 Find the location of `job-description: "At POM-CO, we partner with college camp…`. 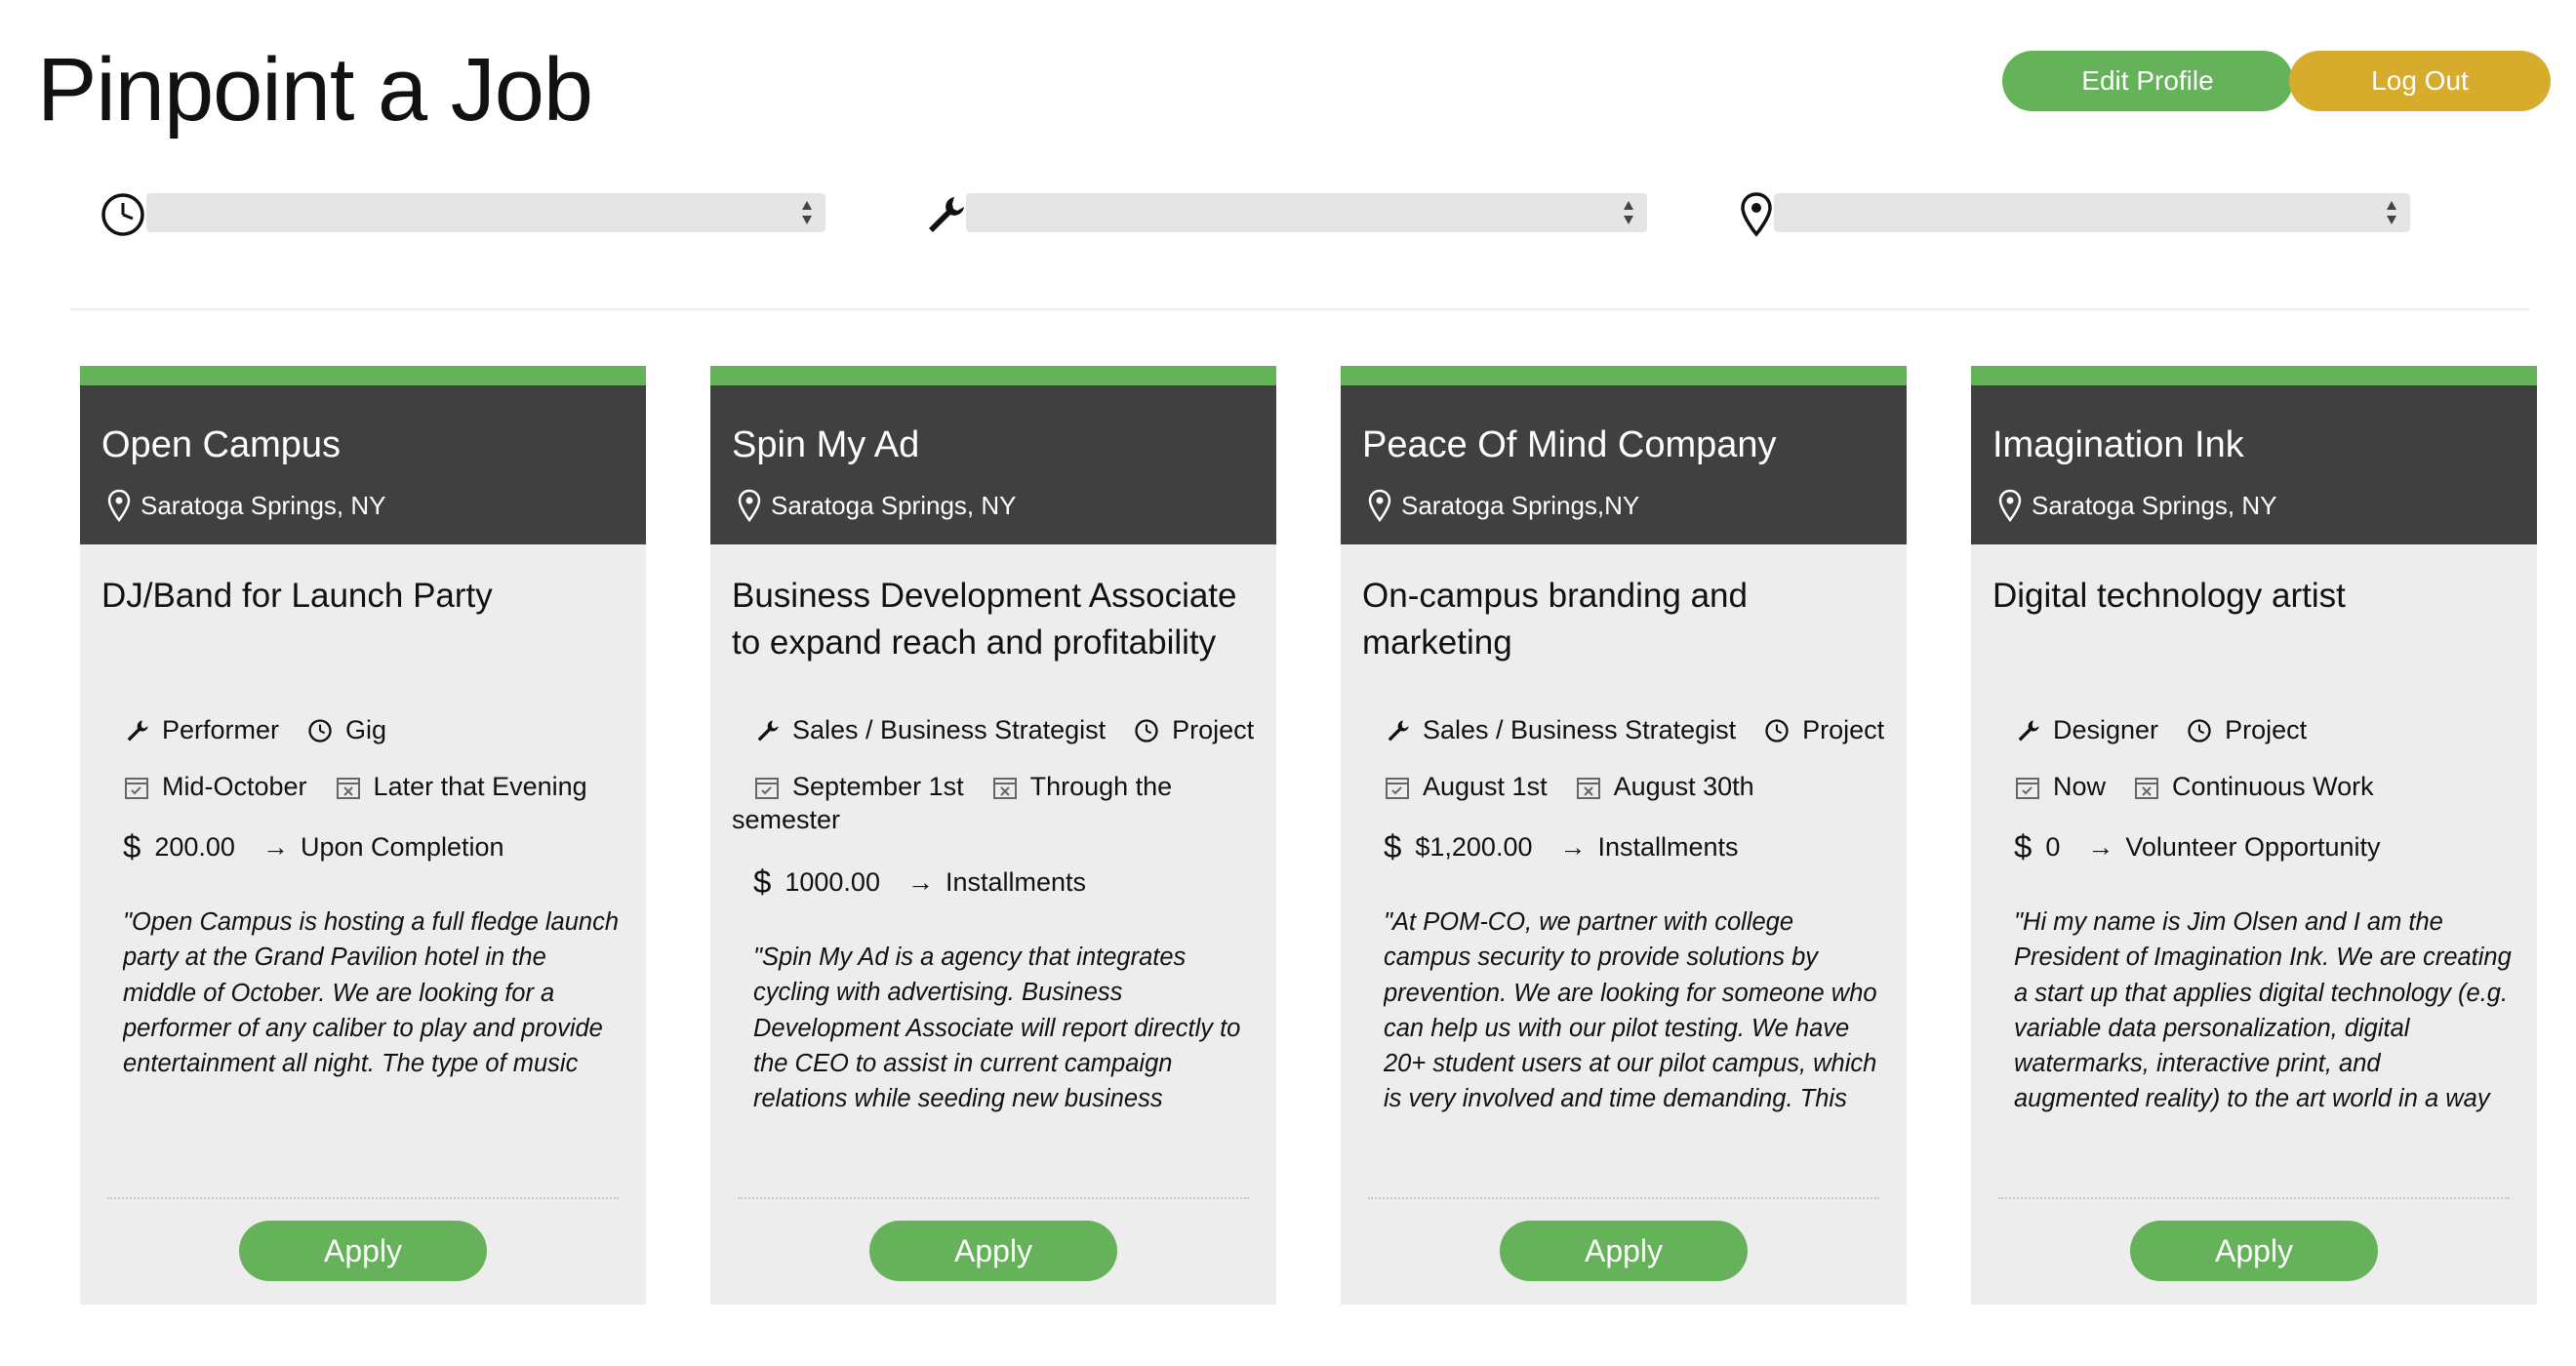

job-description: "At POM-CO, we partner with college camp… is located at coordinates (1630, 1010).